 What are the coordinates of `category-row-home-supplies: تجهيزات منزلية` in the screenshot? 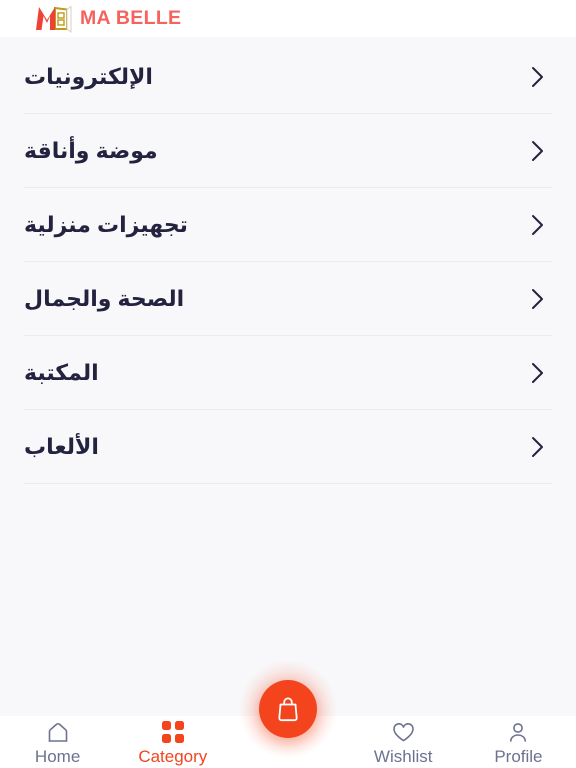 It's located at (288, 225).